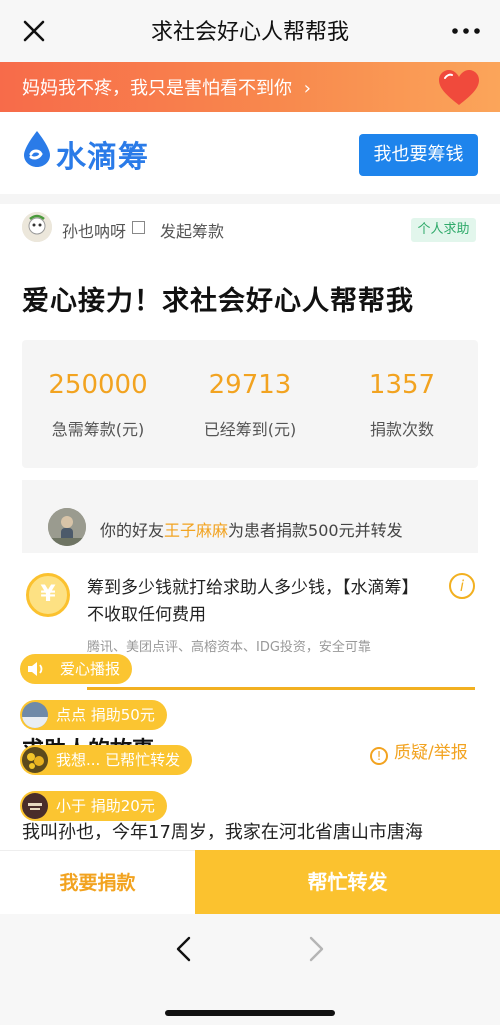 This screenshot has height=1025, width=500. I want to click on report-label: 质疑/举报, so click(431, 753).